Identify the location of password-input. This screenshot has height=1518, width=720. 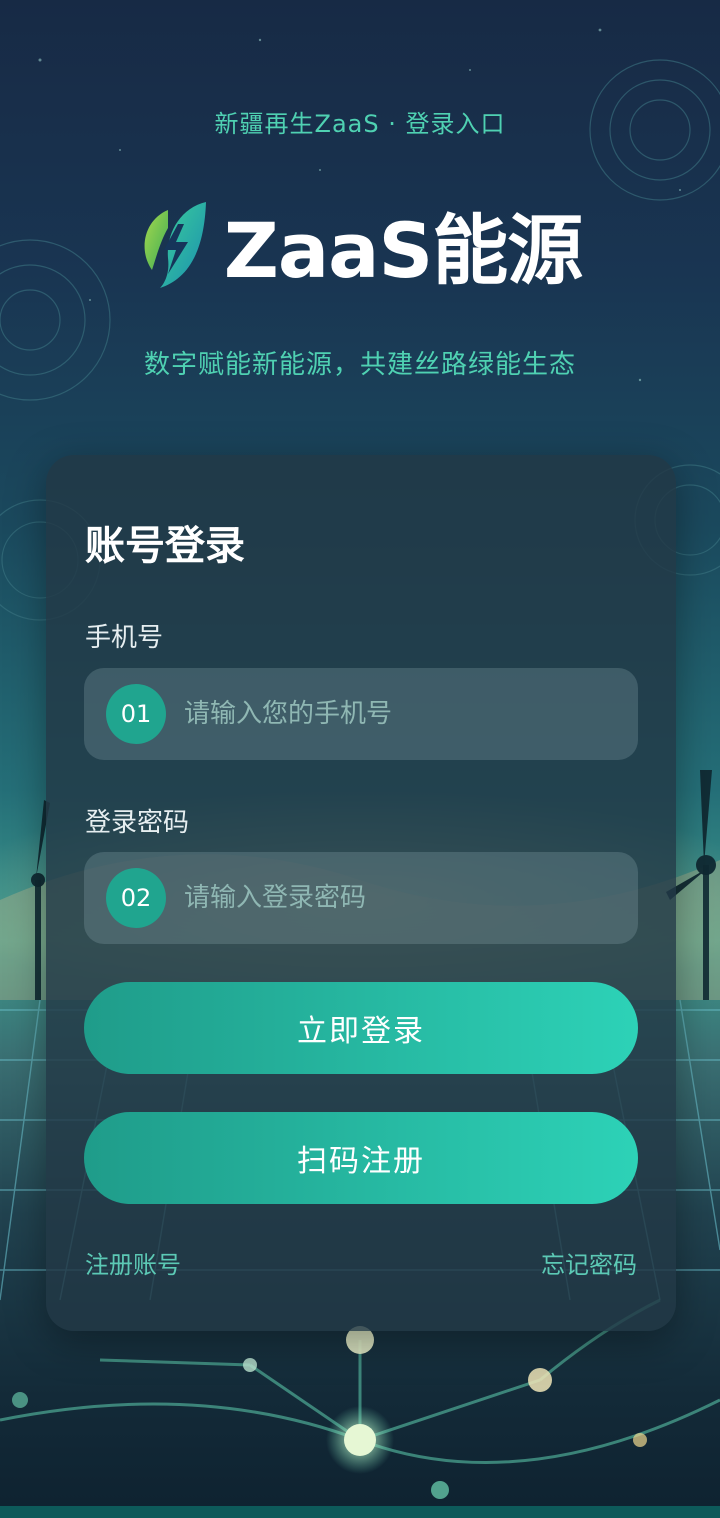
(399, 898).